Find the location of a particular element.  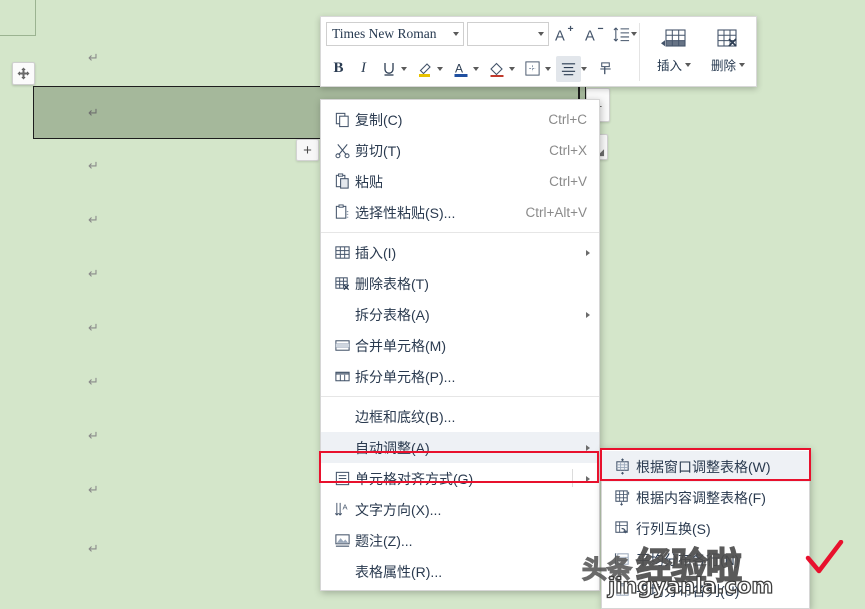

bold-button: B is located at coordinates (338, 69).